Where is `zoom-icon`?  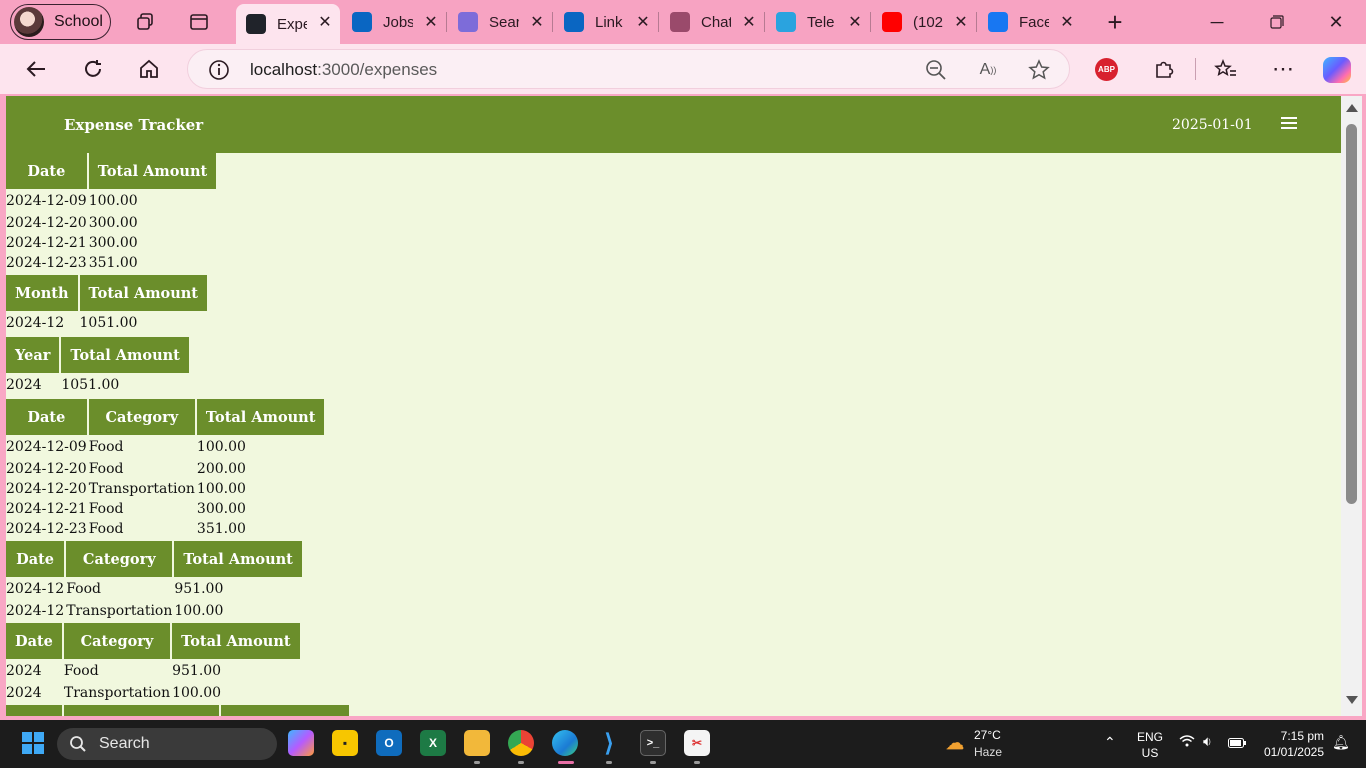
zoom-icon is located at coordinates (936, 70).